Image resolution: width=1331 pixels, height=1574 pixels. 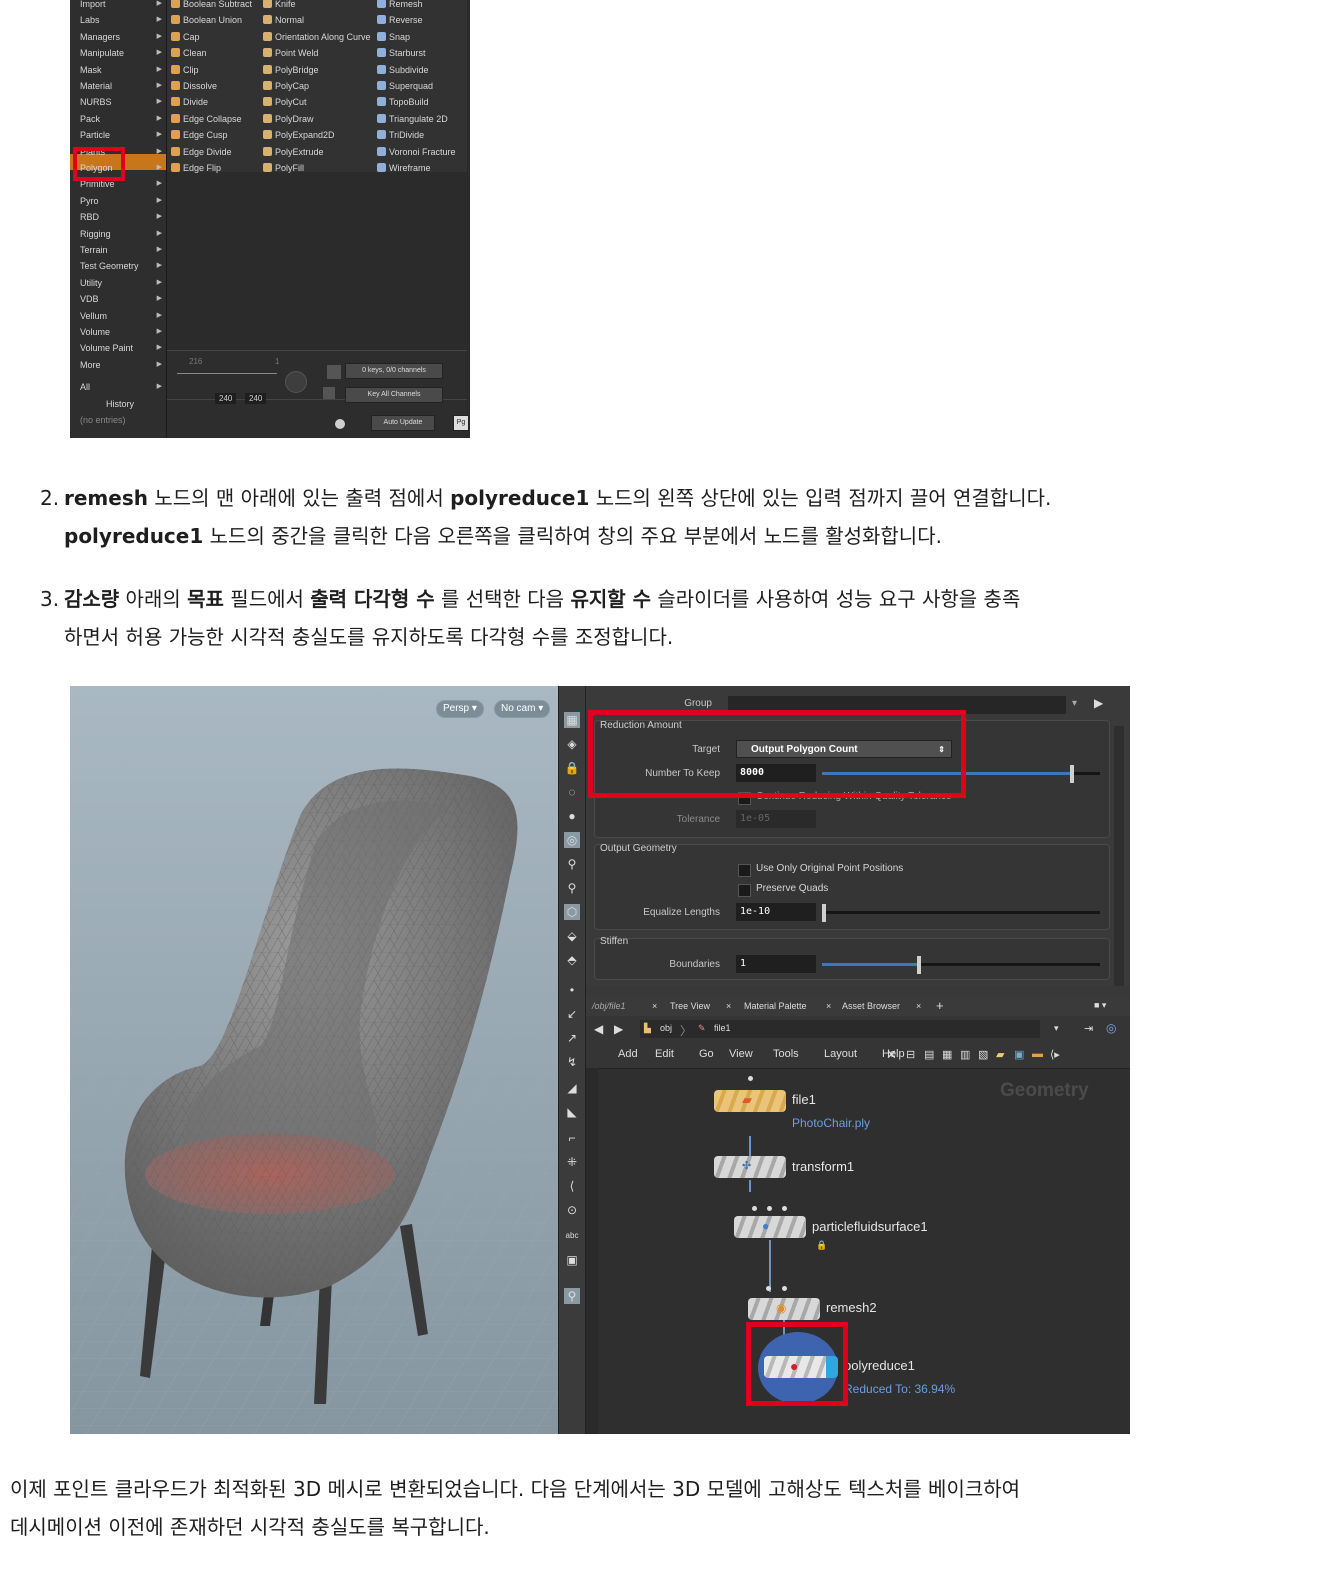 I want to click on network-box-icon: ▬, so click(x=1037, y=1054).